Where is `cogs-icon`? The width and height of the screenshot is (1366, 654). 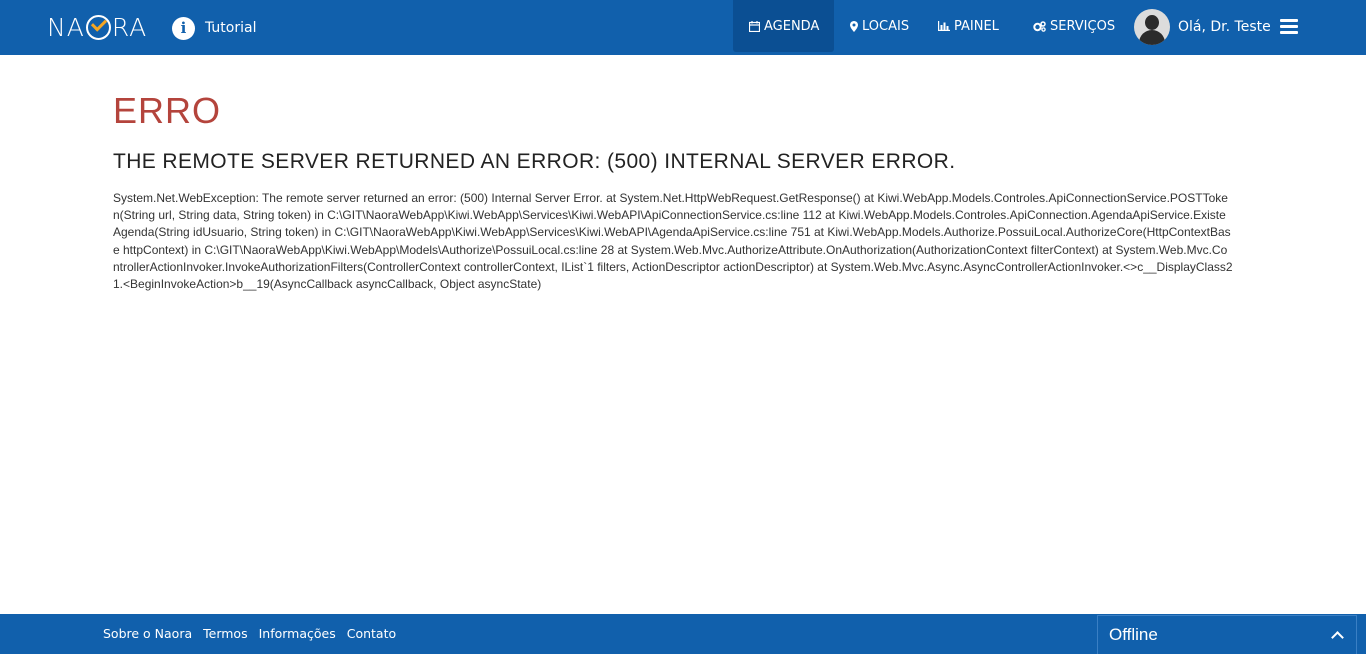 cogs-icon is located at coordinates (1039, 26).